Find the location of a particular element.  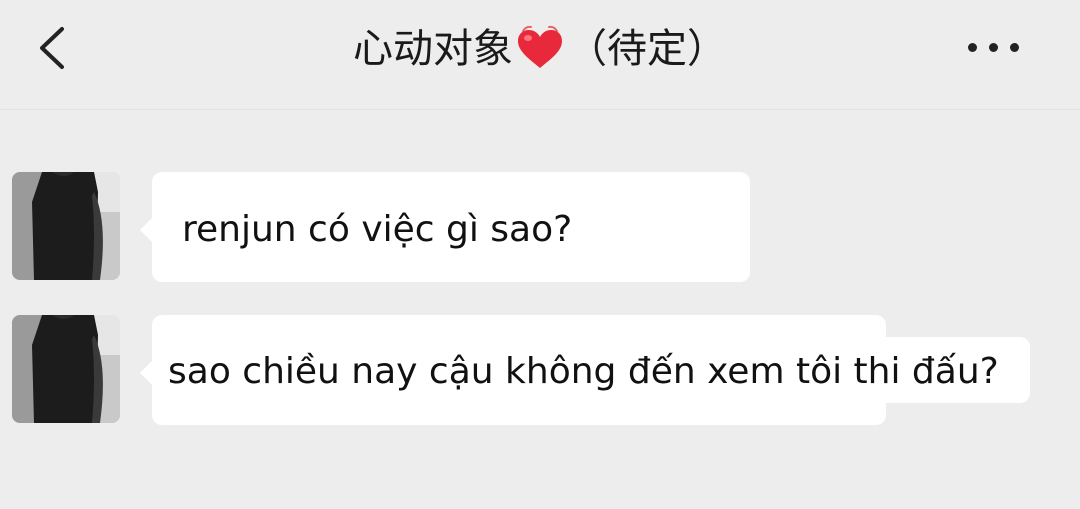

chat-title-name: 心动对象 is located at coordinates (433, 49).